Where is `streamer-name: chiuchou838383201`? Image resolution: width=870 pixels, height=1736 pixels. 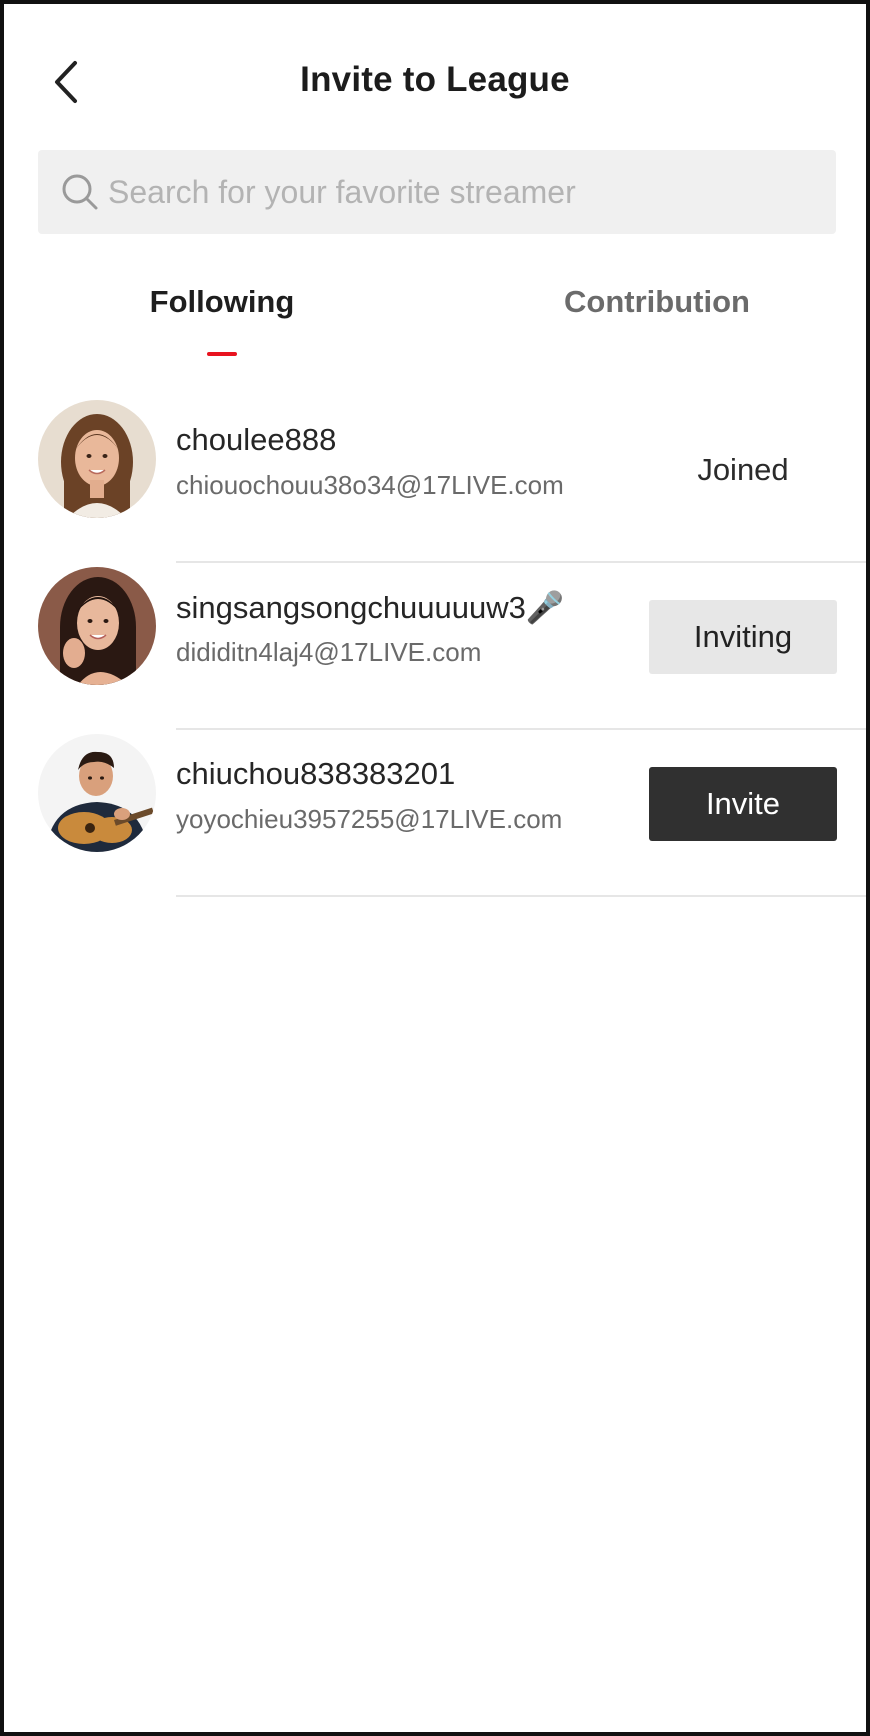
streamer-name: chiuchou838383201 is located at coordinates (316, 773).